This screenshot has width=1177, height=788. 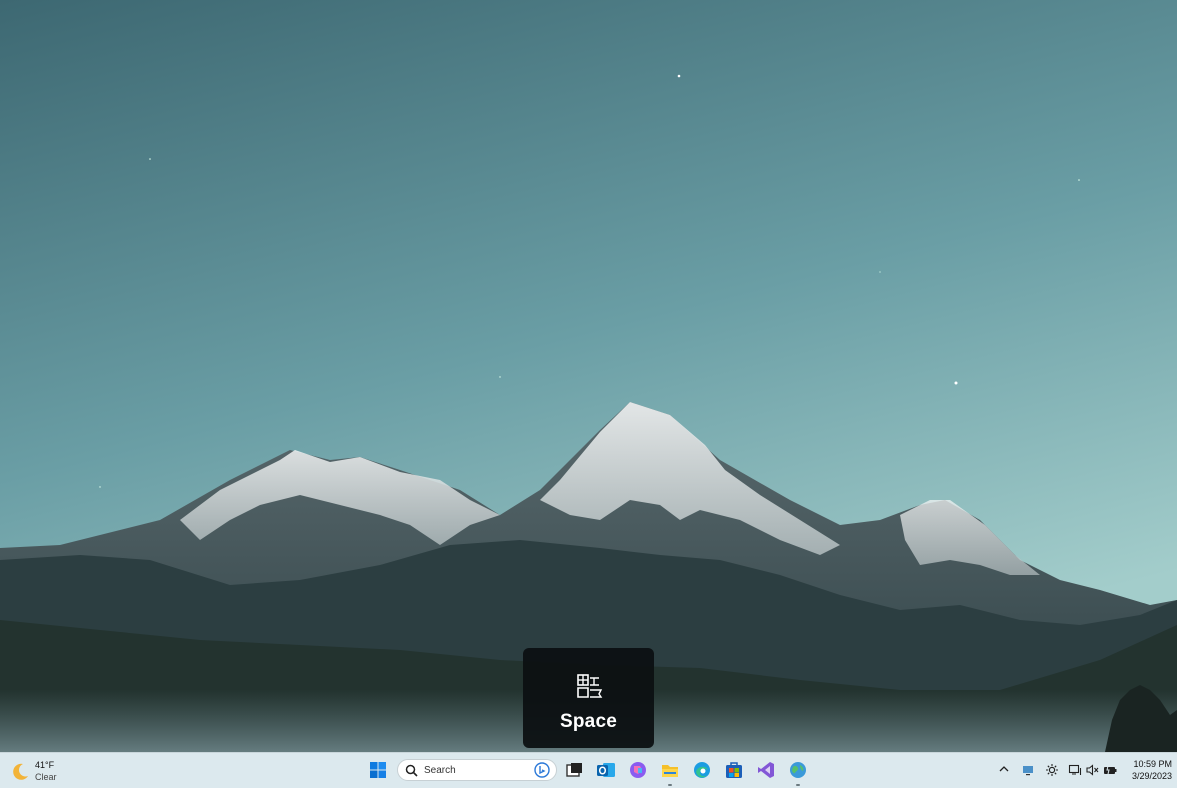 I want to click on outlook-app, so click(x=606, y=770).